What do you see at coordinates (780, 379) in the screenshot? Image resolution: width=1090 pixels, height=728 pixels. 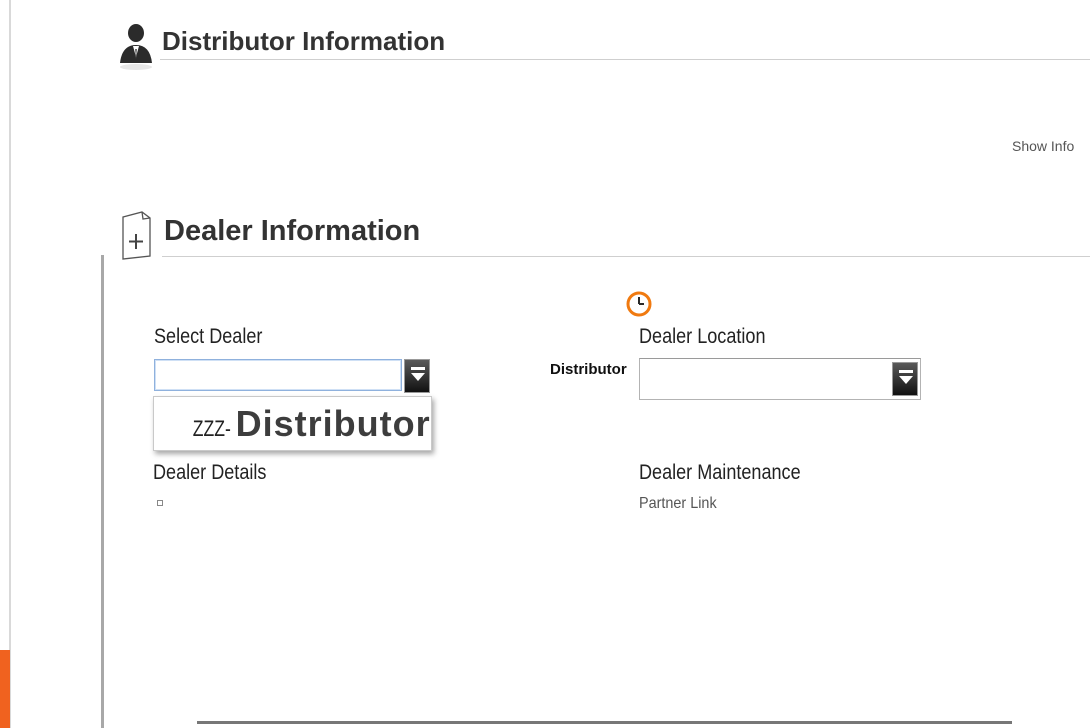 I see `dealer-location-select` at bounding box center [780, 379].